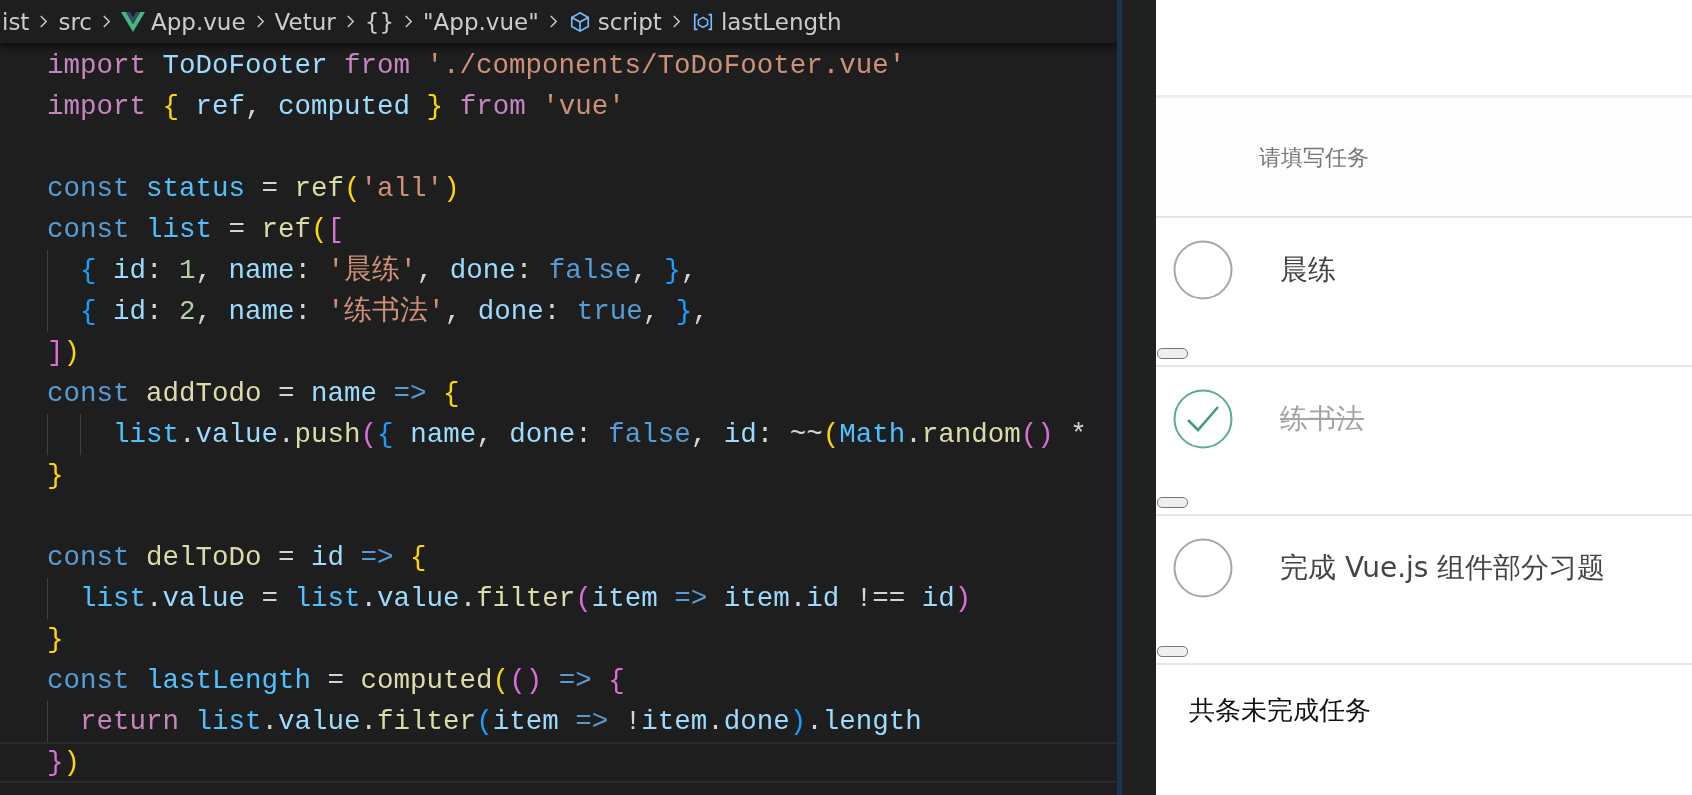  Describe the element at coordinates (75, 21) in the screenshot. I see `breadcrumb-item: src` at that location.